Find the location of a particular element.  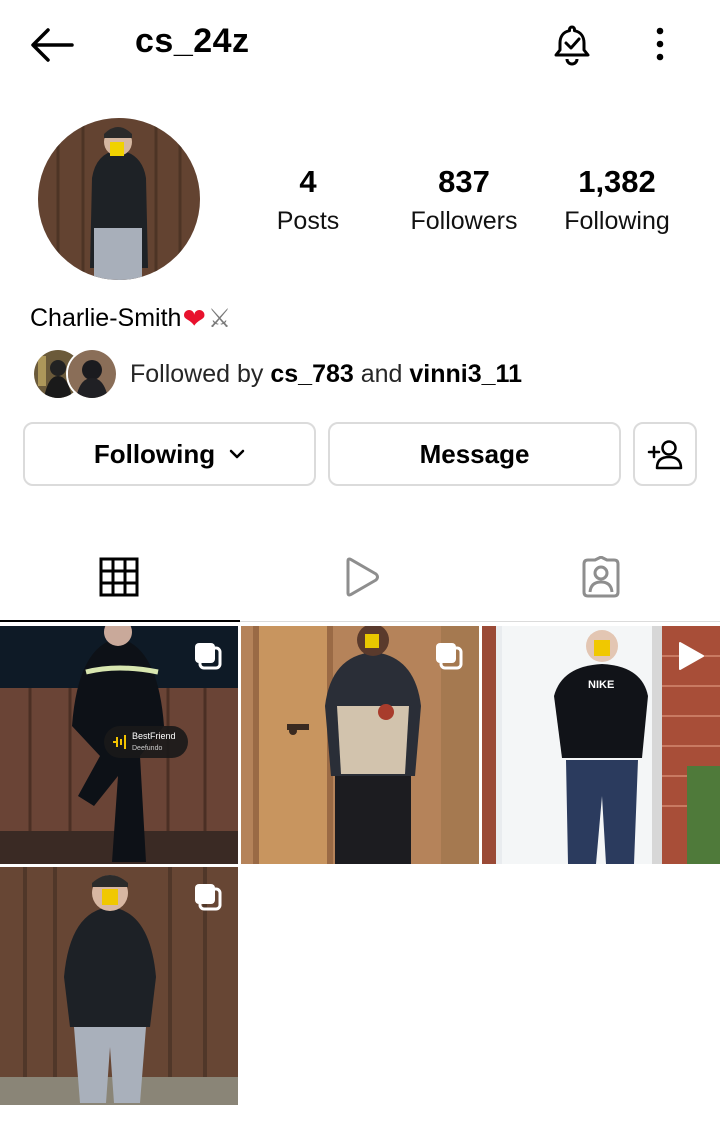

crossed-swords-emoji: ⚔ is located at coordinates (219, 318).